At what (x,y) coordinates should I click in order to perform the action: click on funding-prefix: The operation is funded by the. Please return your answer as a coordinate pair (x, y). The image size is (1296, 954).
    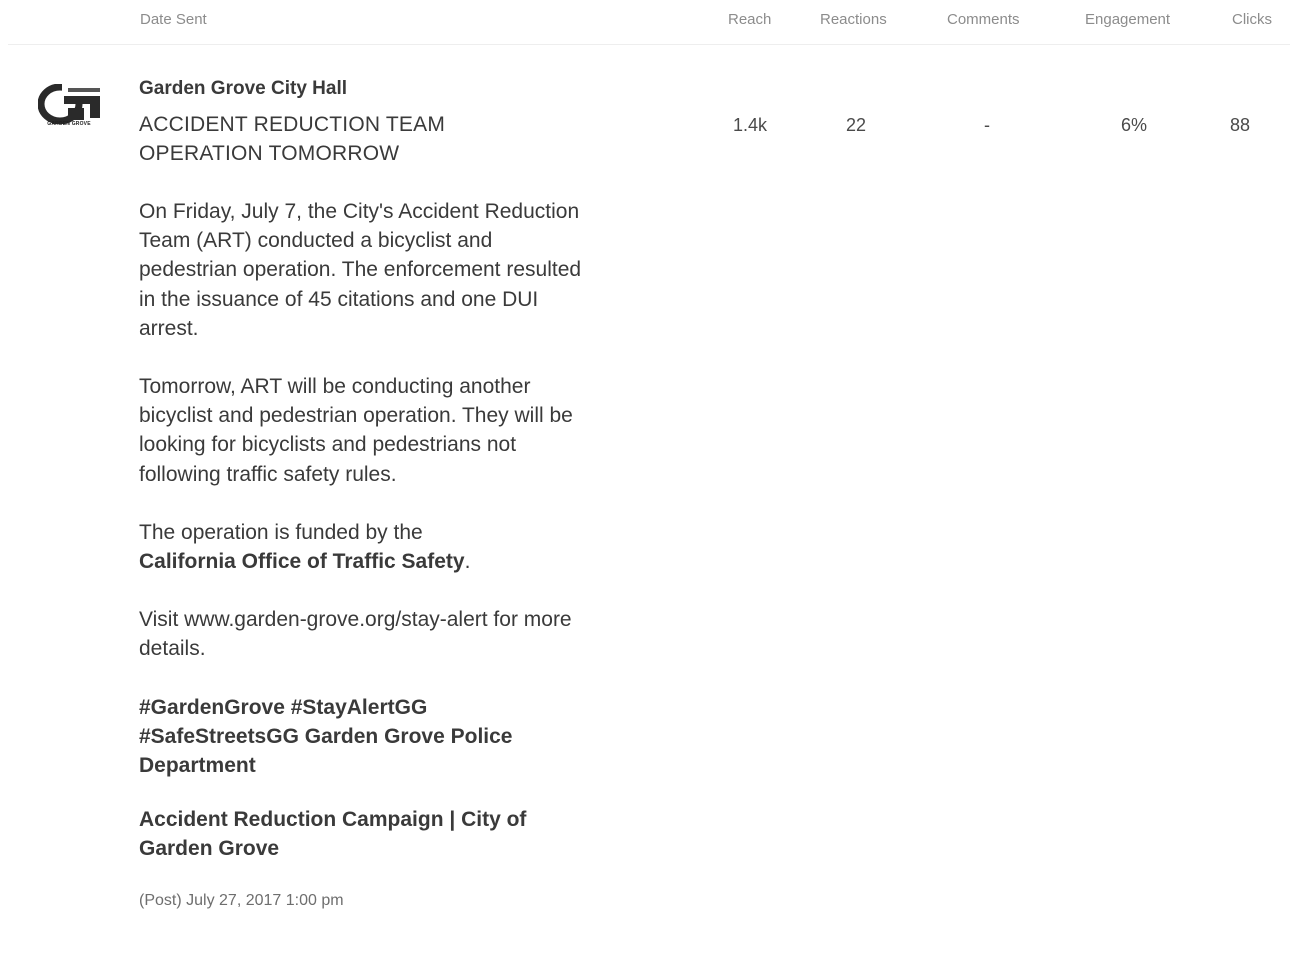
    Looking at the image, I should click on (281, 532).